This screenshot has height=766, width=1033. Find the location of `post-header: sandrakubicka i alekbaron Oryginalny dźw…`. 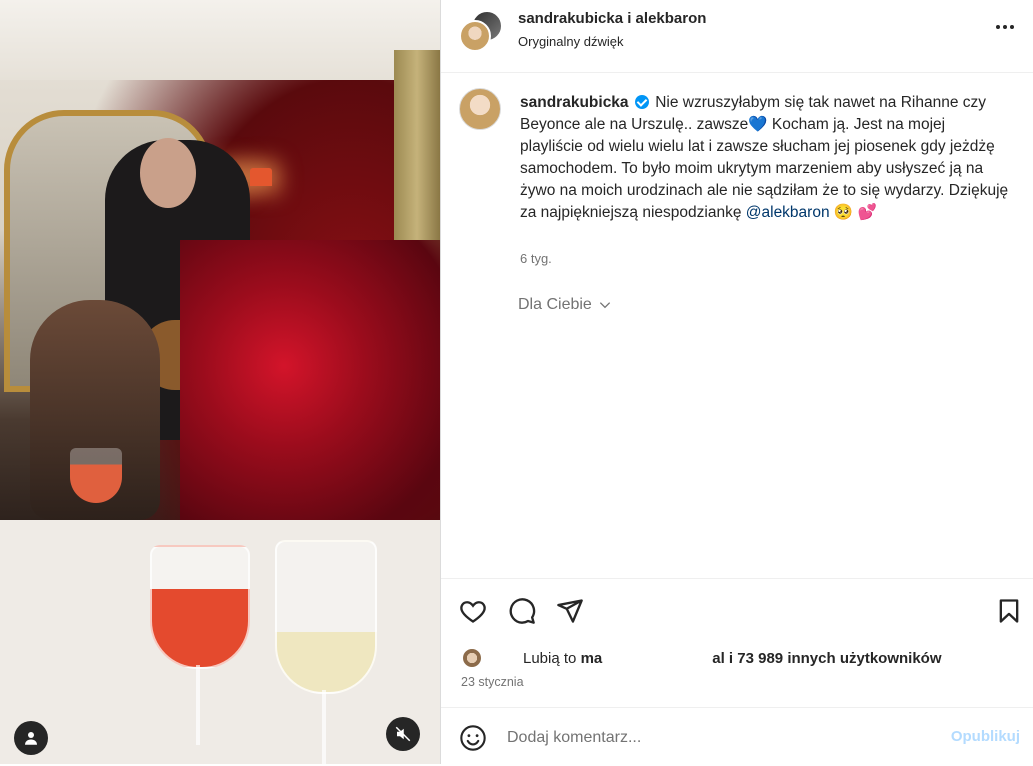

post-header: sandrakubicka i alekbaron Oryginalny dźw… is located at coordinates (737, 36).